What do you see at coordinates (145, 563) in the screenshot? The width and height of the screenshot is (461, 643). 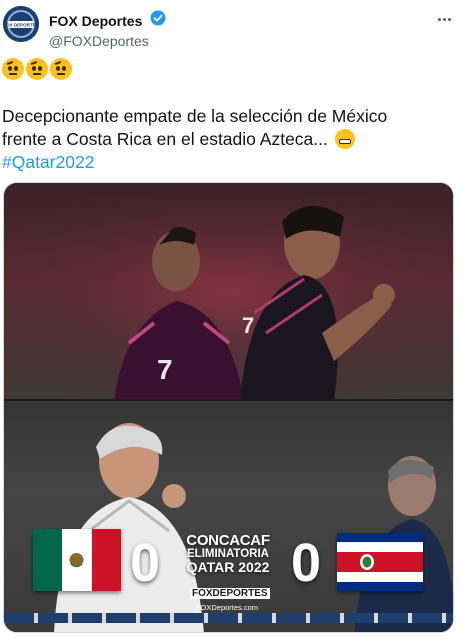 I see `home-score: 0` at bounding box center [145, 563].